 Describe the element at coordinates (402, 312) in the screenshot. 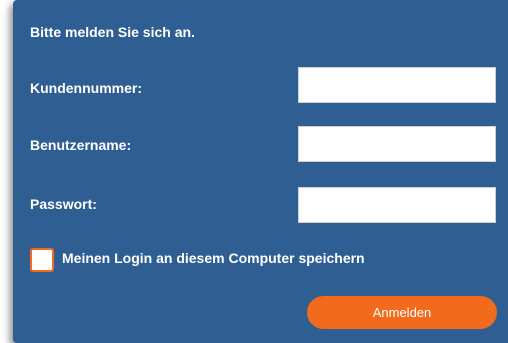

I see `login-button: Anmelden` at that location.